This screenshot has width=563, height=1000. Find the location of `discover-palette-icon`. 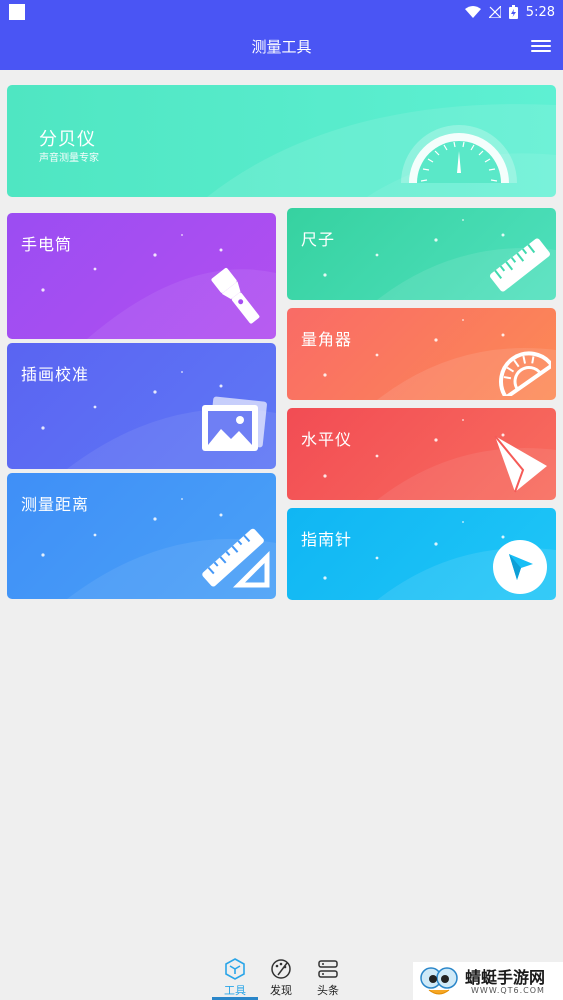

discover-palette-icon is located at coordinates (281, 969).